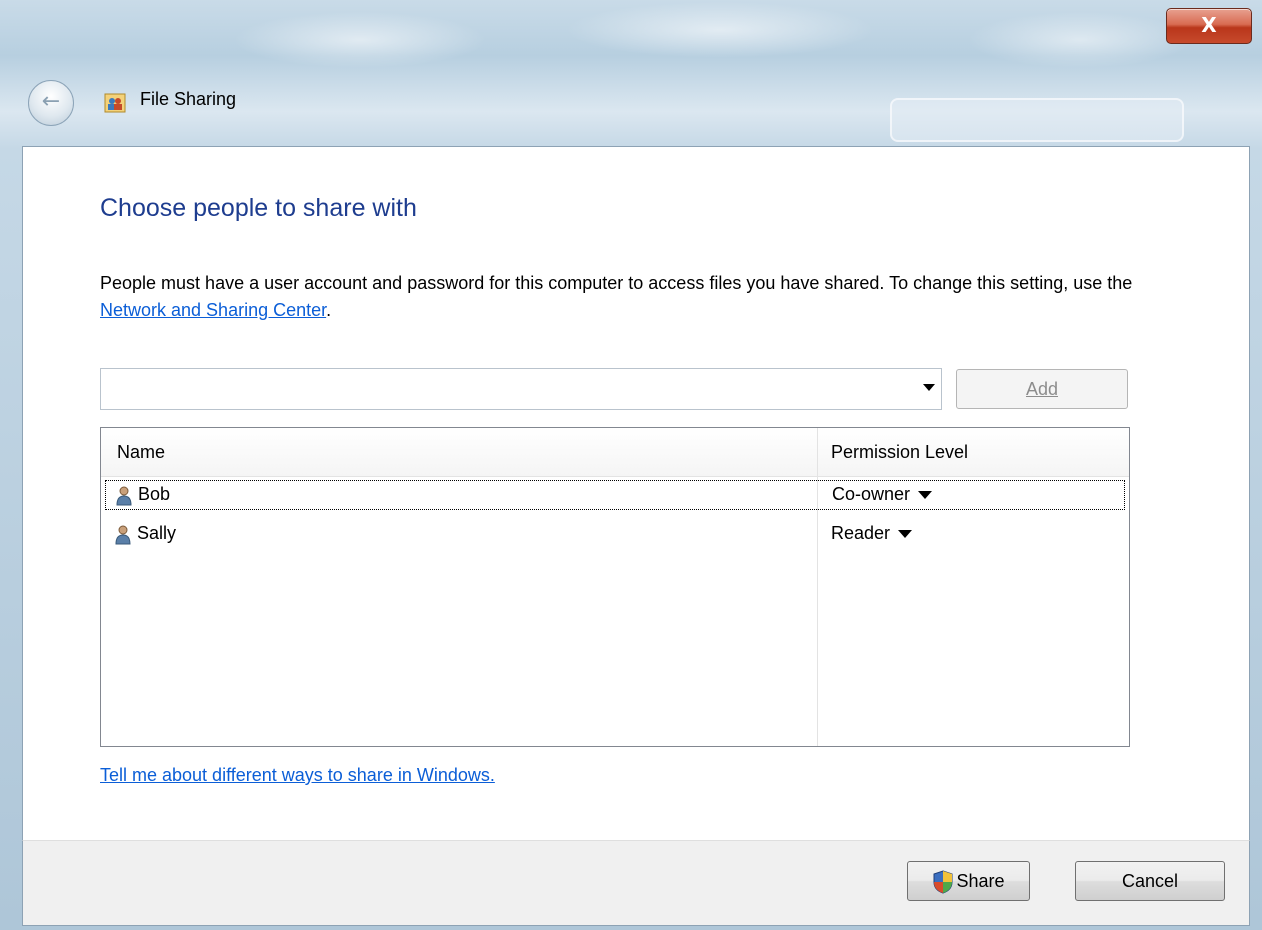 This screenshot has height=930, width=1262. What do you see at coordinates (141, 452) in the screenshot?
I see `column-header-name: Name` at bounding box center [141, 452].